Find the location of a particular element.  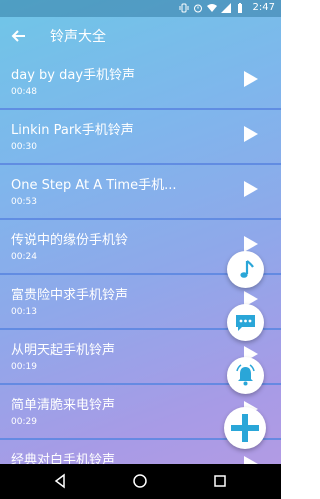

vibrate-icon is located at coordinates (184, 8).